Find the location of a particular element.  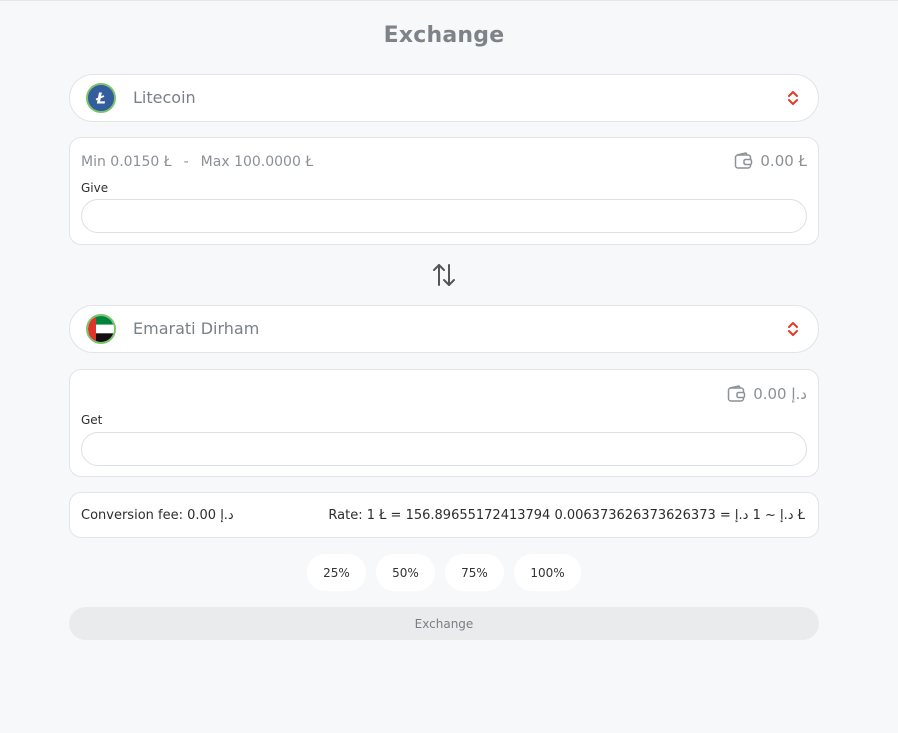

get-label: Get is located at coordinates (92, 420).